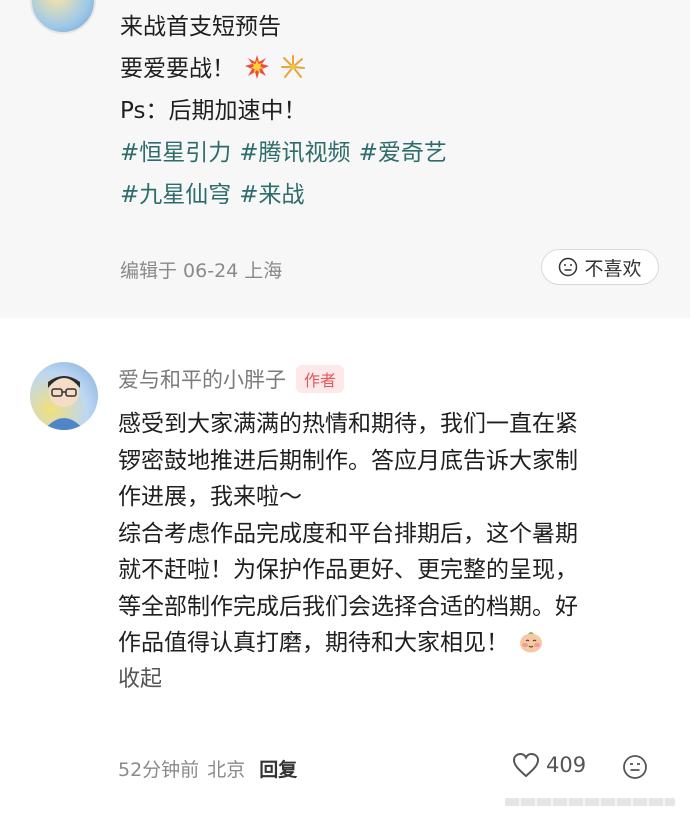 Image resolution: width=690 pixels, height=818 pixels. Describe the element at coordinates (200, 27) in the screenshot. I see `post-line: 来战首支短预告` at that location.